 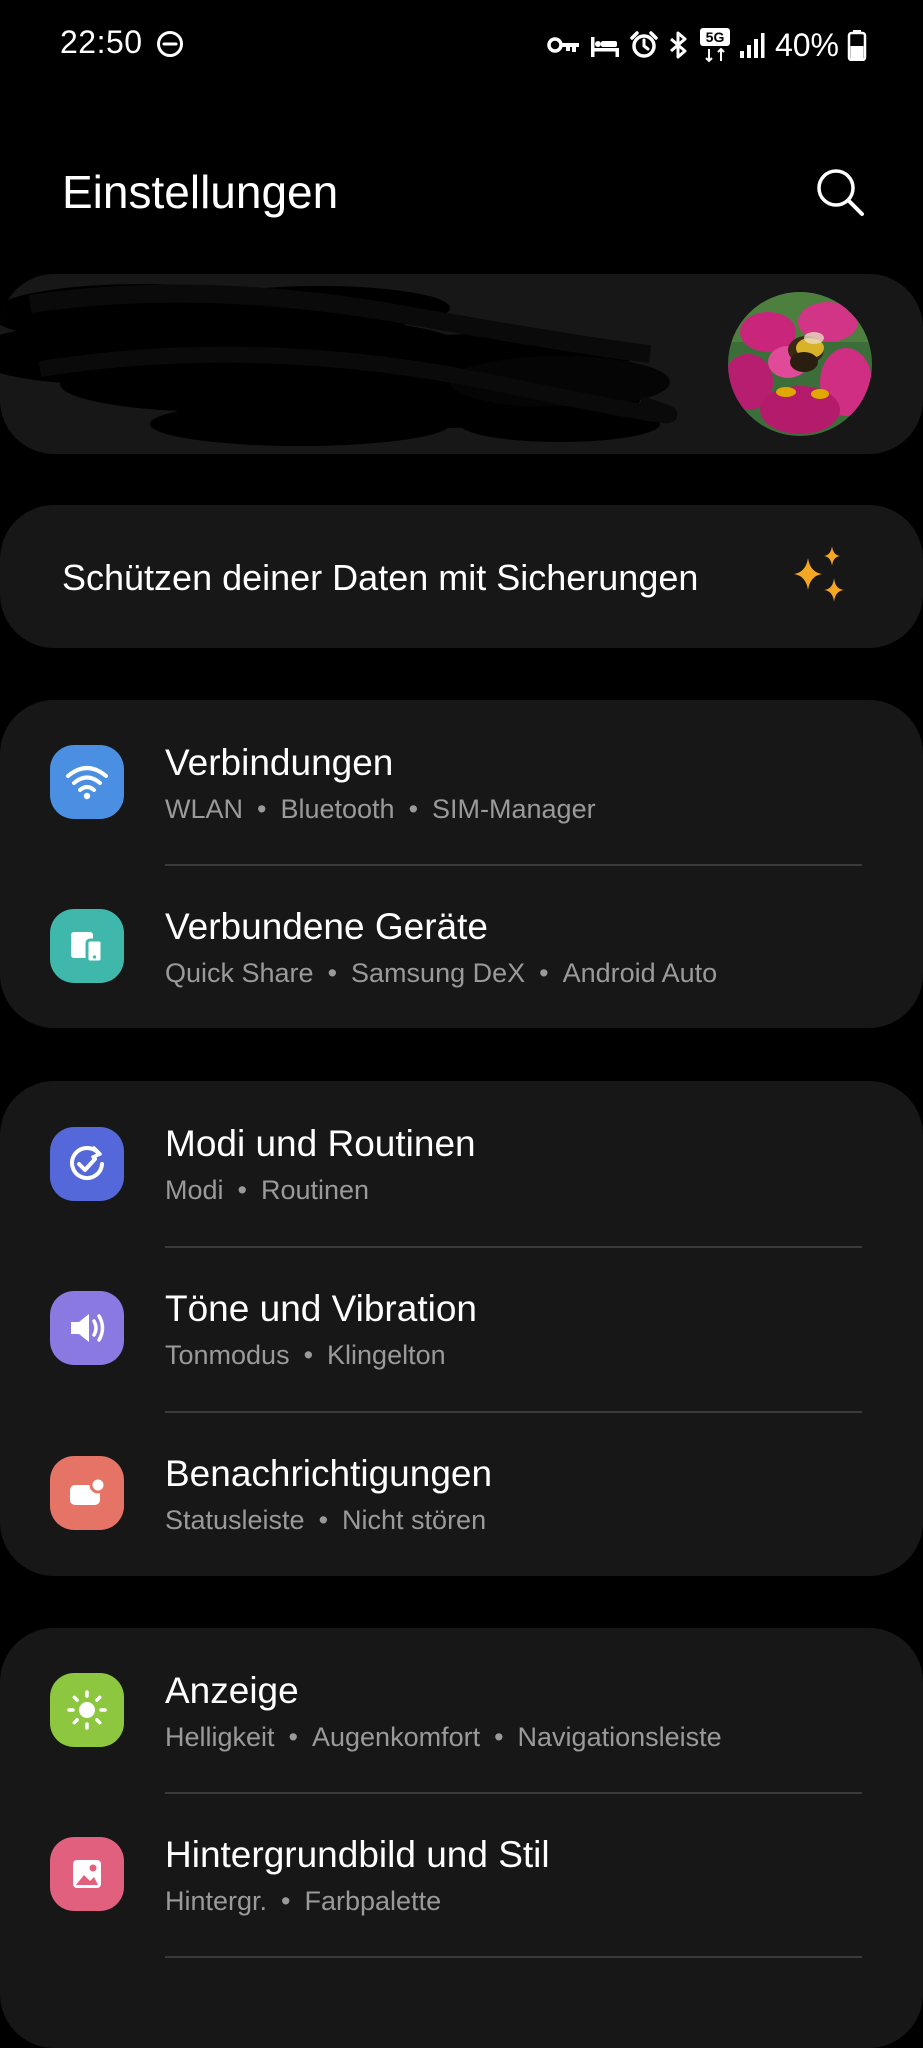 I want to click on settings-item-subtitle: Quick Share • Samsung DeX • Android Auto, so click(x=441, y=973).